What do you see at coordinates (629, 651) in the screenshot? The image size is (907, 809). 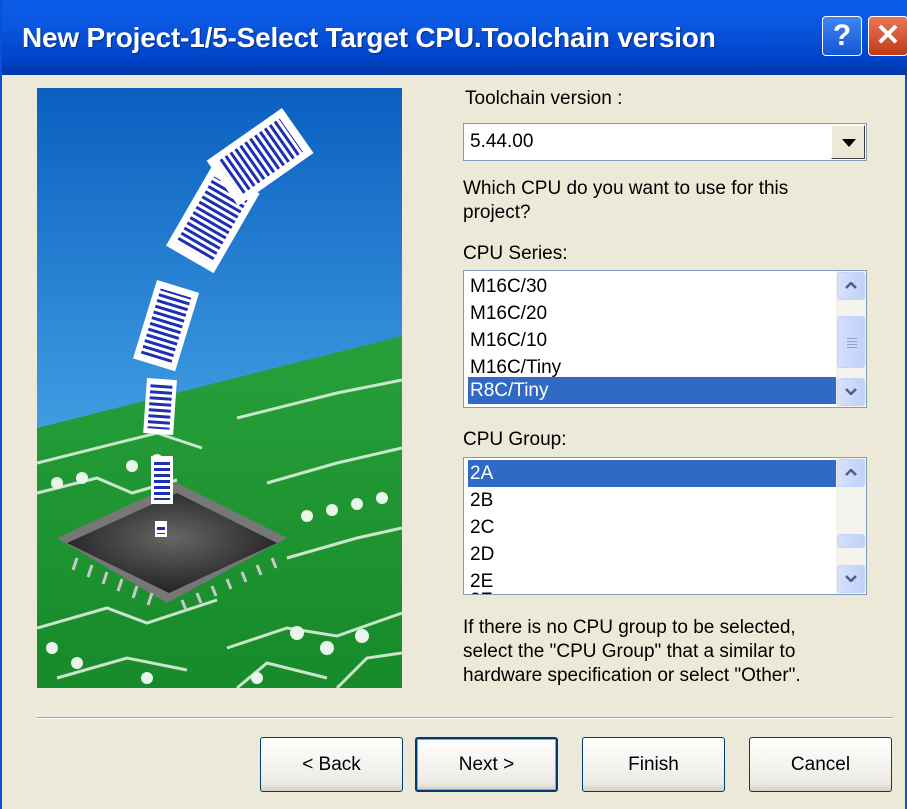 I see `hint-line2: select the "CPU Group" that a similar to` at bounding box center [629, 651].